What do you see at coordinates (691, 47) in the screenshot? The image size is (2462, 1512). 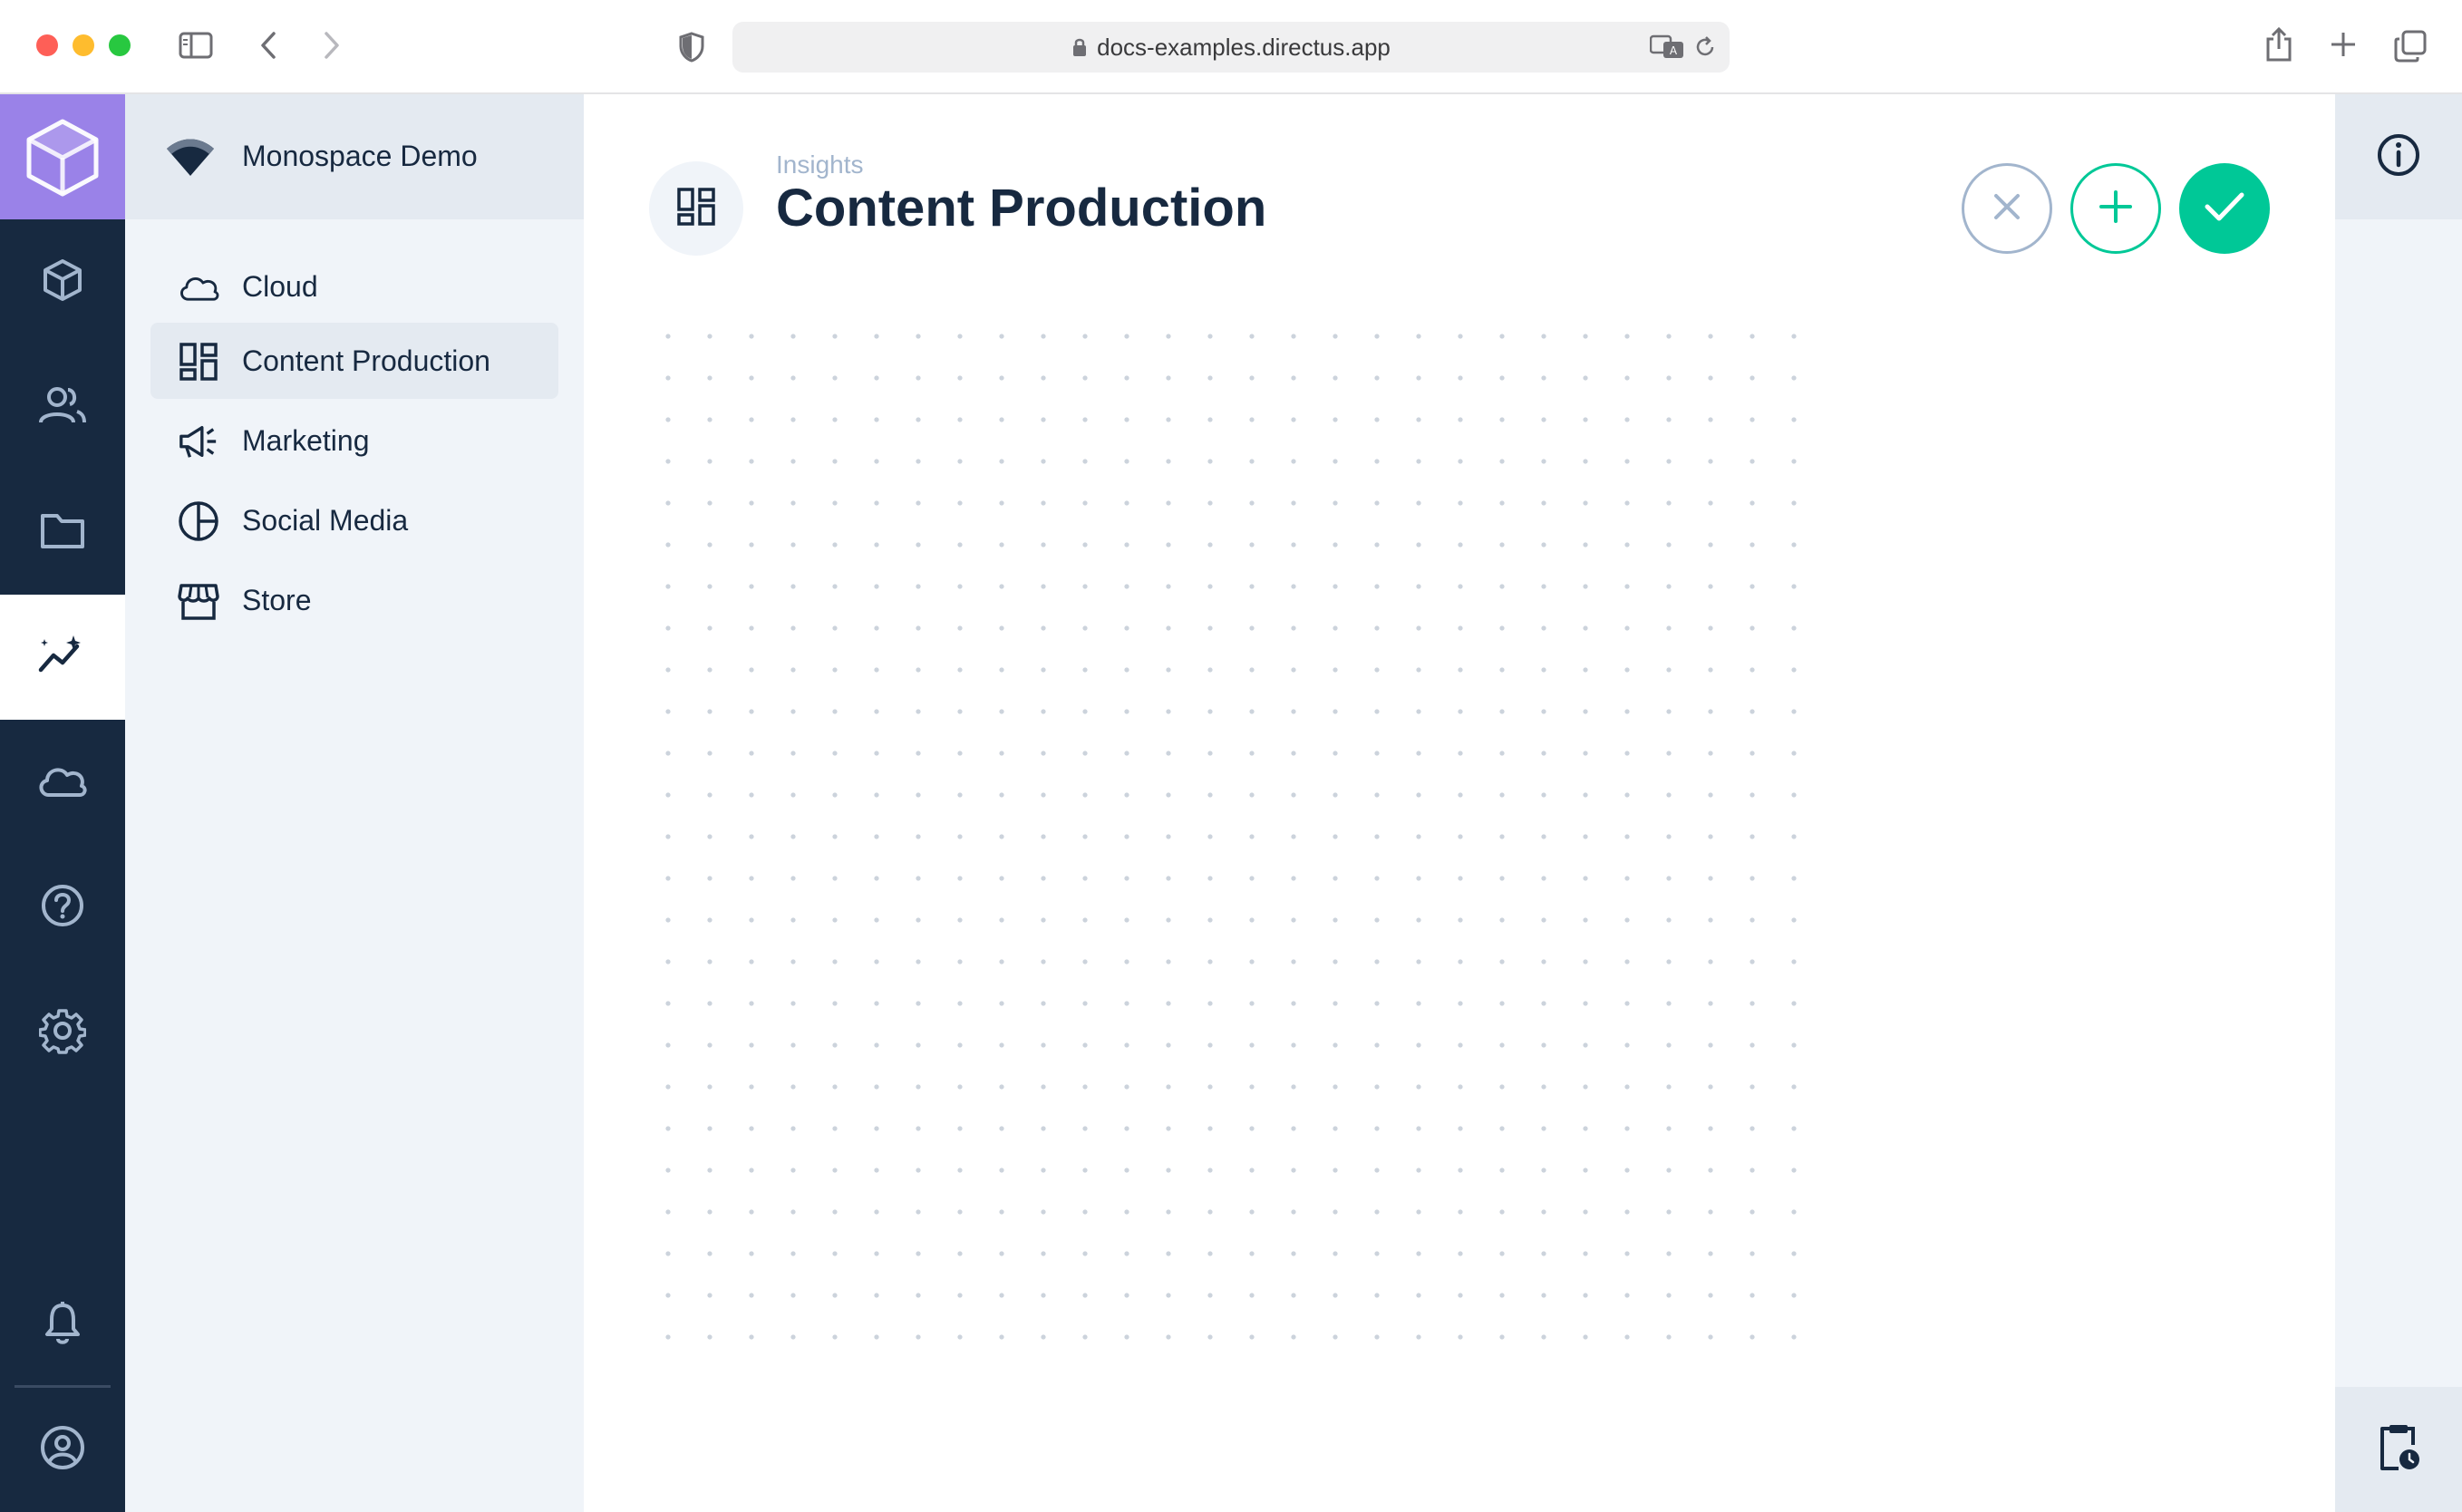 I see `shield-icon` at bounding box center [691, 47].